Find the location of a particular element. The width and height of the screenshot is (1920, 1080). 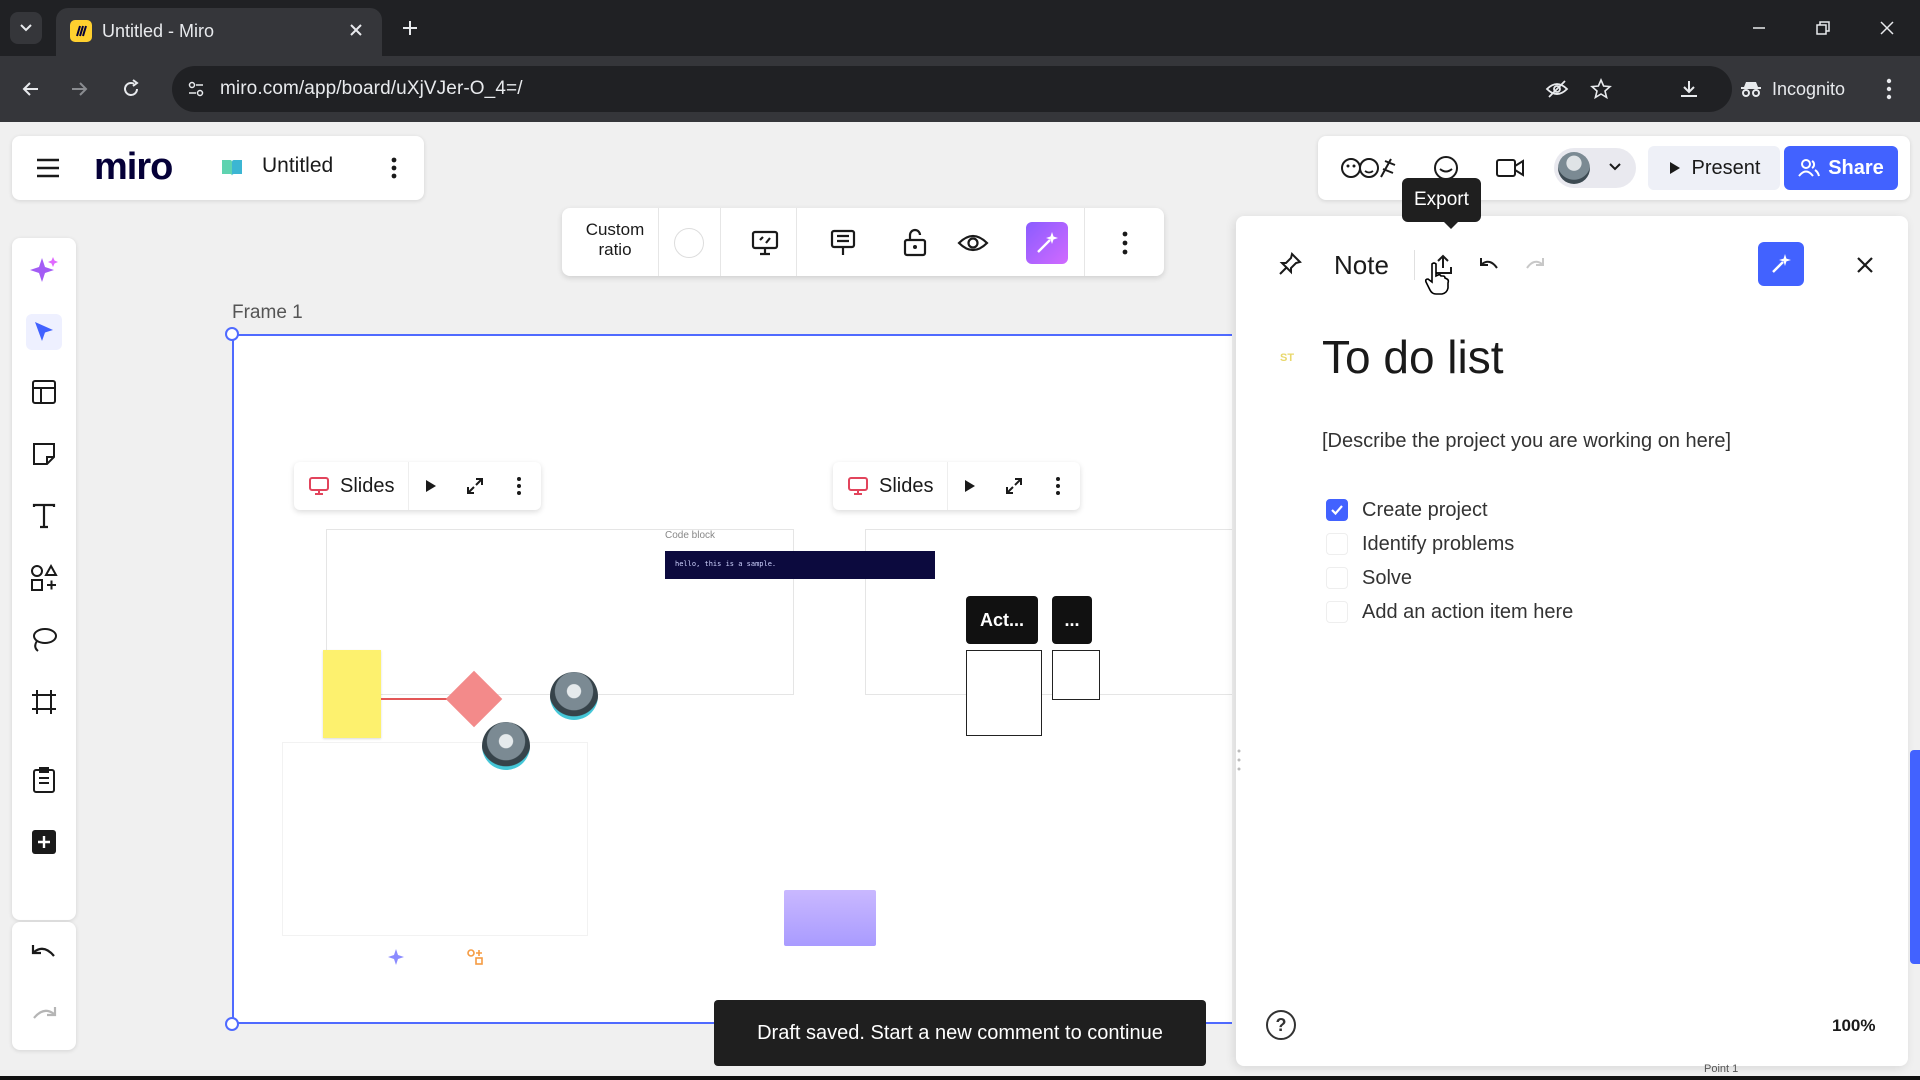

sticky-note is located at coordinates (352, 694).